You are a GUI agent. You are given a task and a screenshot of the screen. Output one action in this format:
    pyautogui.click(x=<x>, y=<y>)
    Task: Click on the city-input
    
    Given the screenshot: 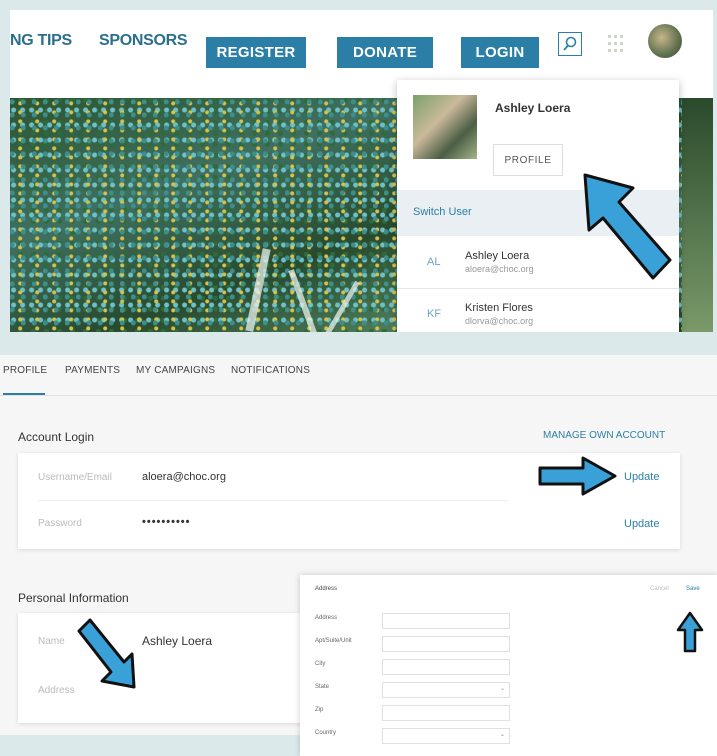 What is the action you would take?
    pyautogui.click(x=446, y=667)
    